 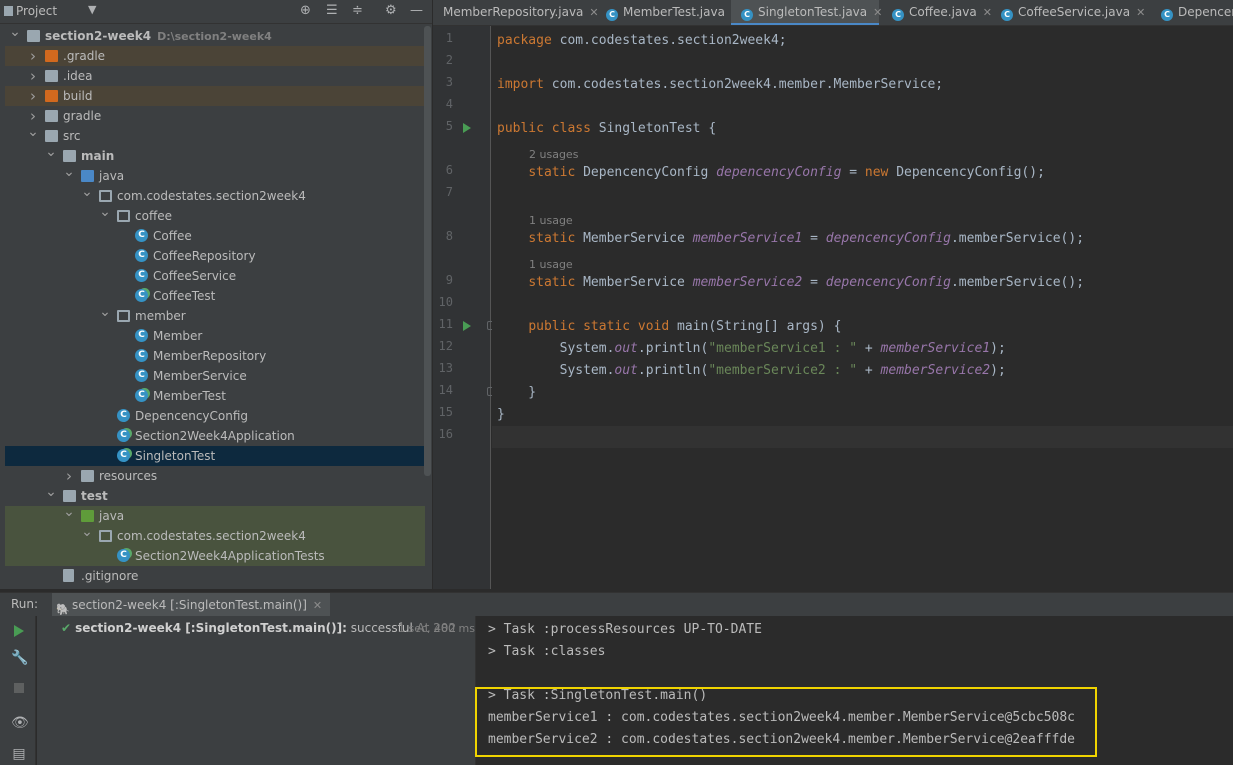 I want to click on line-number: 10, so click(x=445, y=302).